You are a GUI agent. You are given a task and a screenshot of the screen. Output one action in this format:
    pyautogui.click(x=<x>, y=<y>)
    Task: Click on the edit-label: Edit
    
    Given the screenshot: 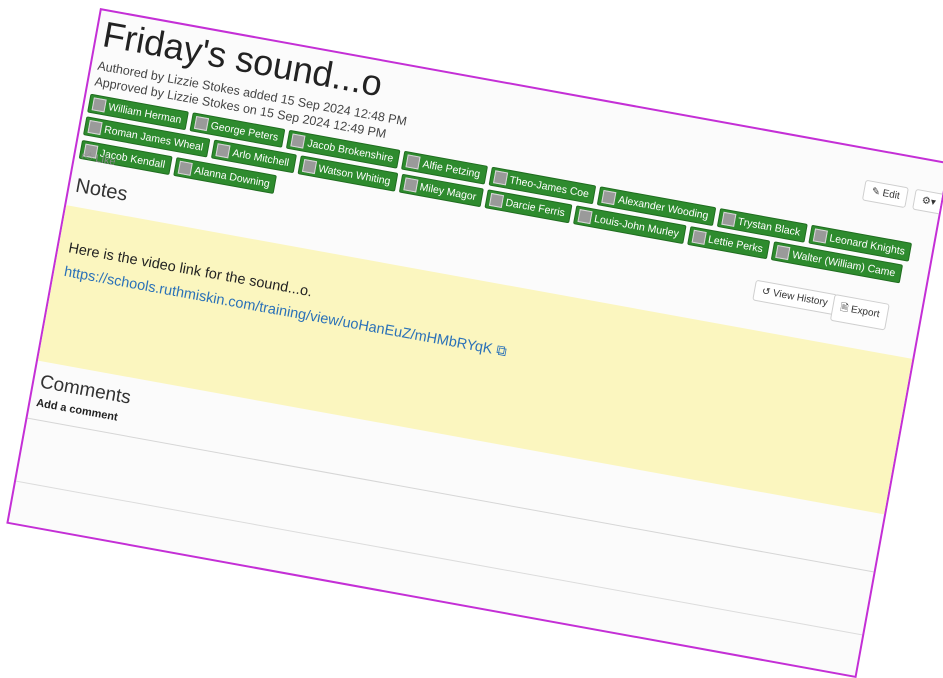 What is the action you would take?
    pyautogui.click(x=891, y=195)
    